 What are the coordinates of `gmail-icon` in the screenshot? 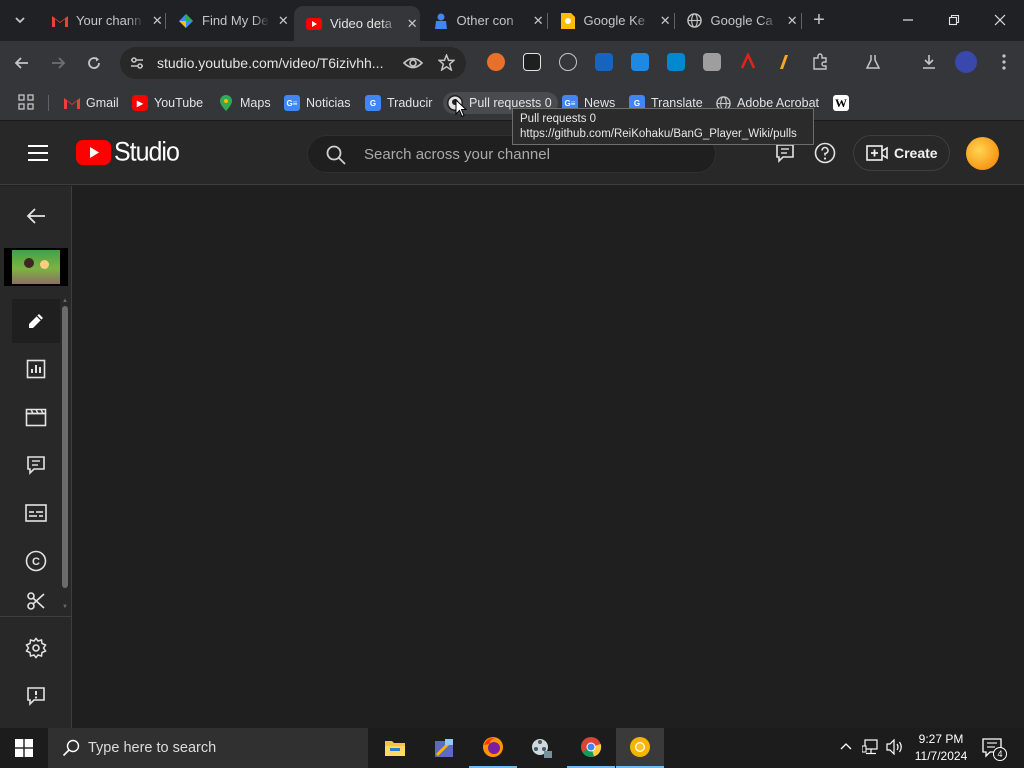 It's located at (60, 21).